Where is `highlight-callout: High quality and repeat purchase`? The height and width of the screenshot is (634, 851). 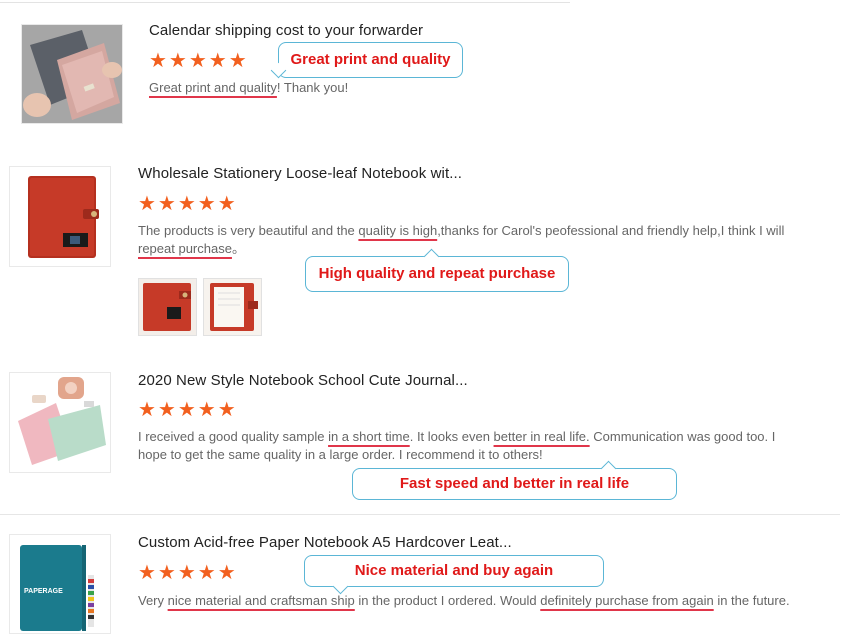
highlight-callout: High quality and repeat purchase is located at coordinates (437, 270).